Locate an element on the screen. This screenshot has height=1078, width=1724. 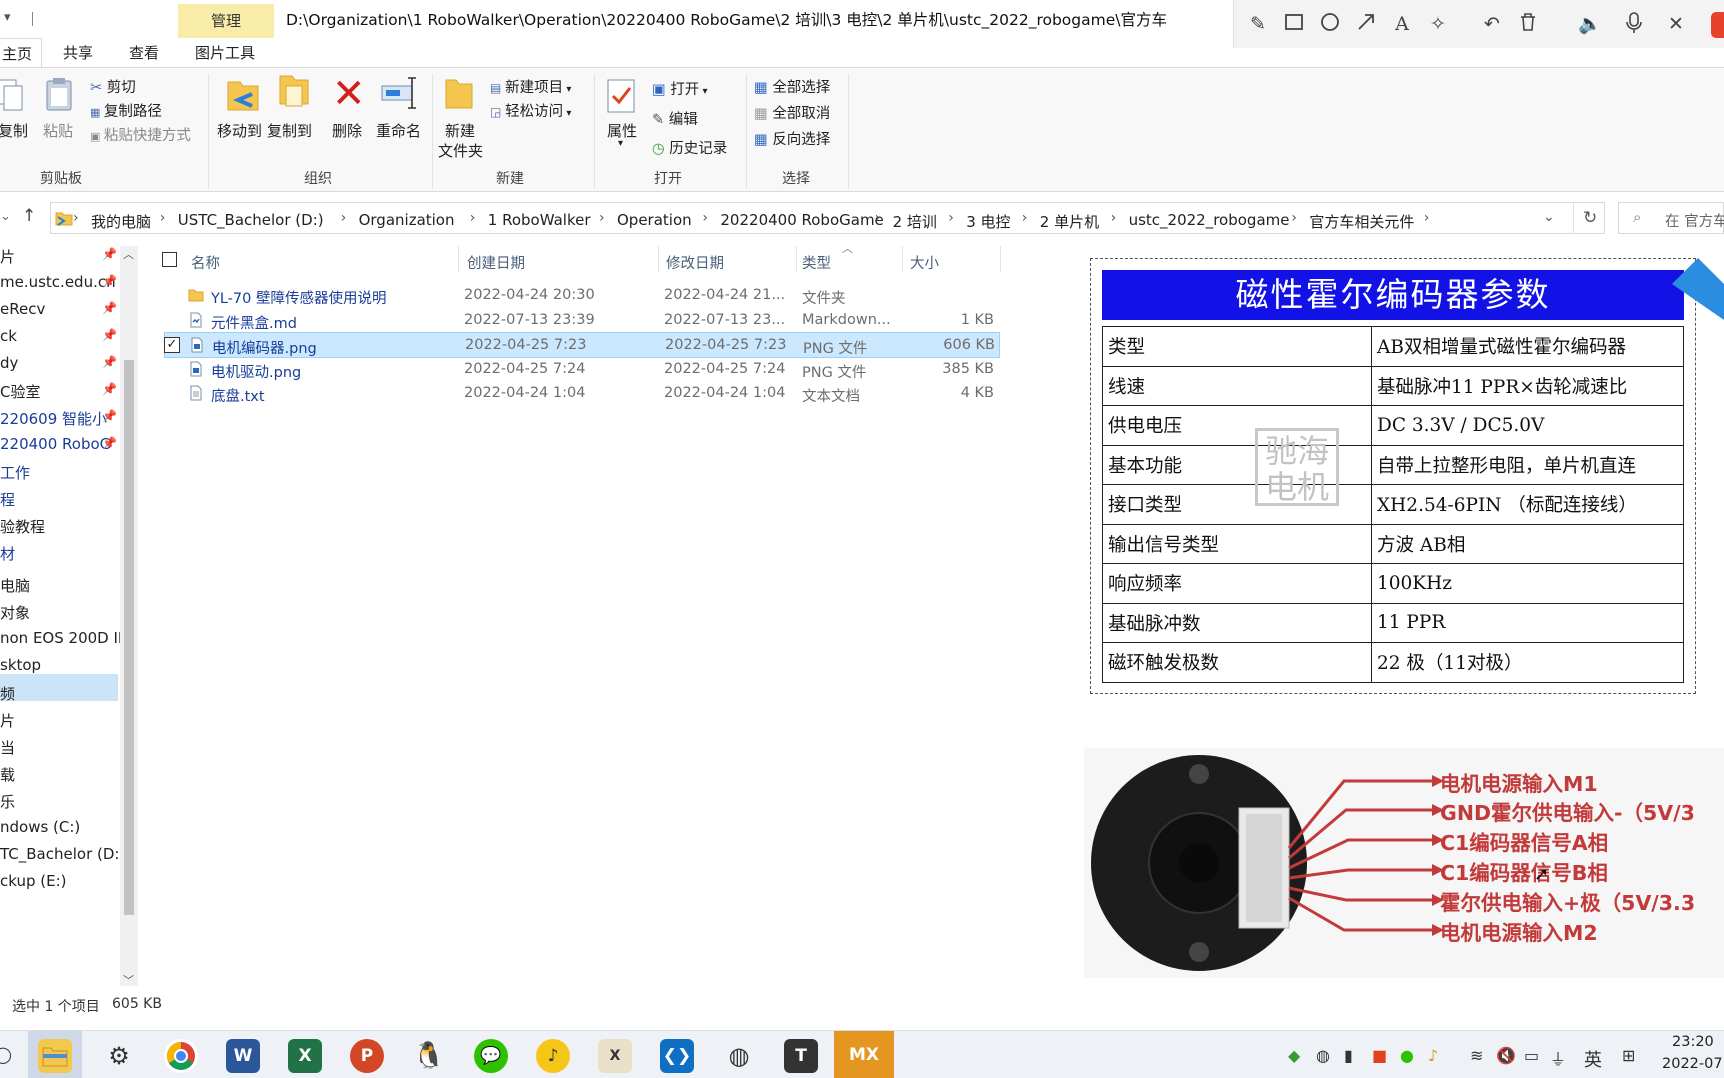
nav-item: 工作 is located at coordinates (15, 472).